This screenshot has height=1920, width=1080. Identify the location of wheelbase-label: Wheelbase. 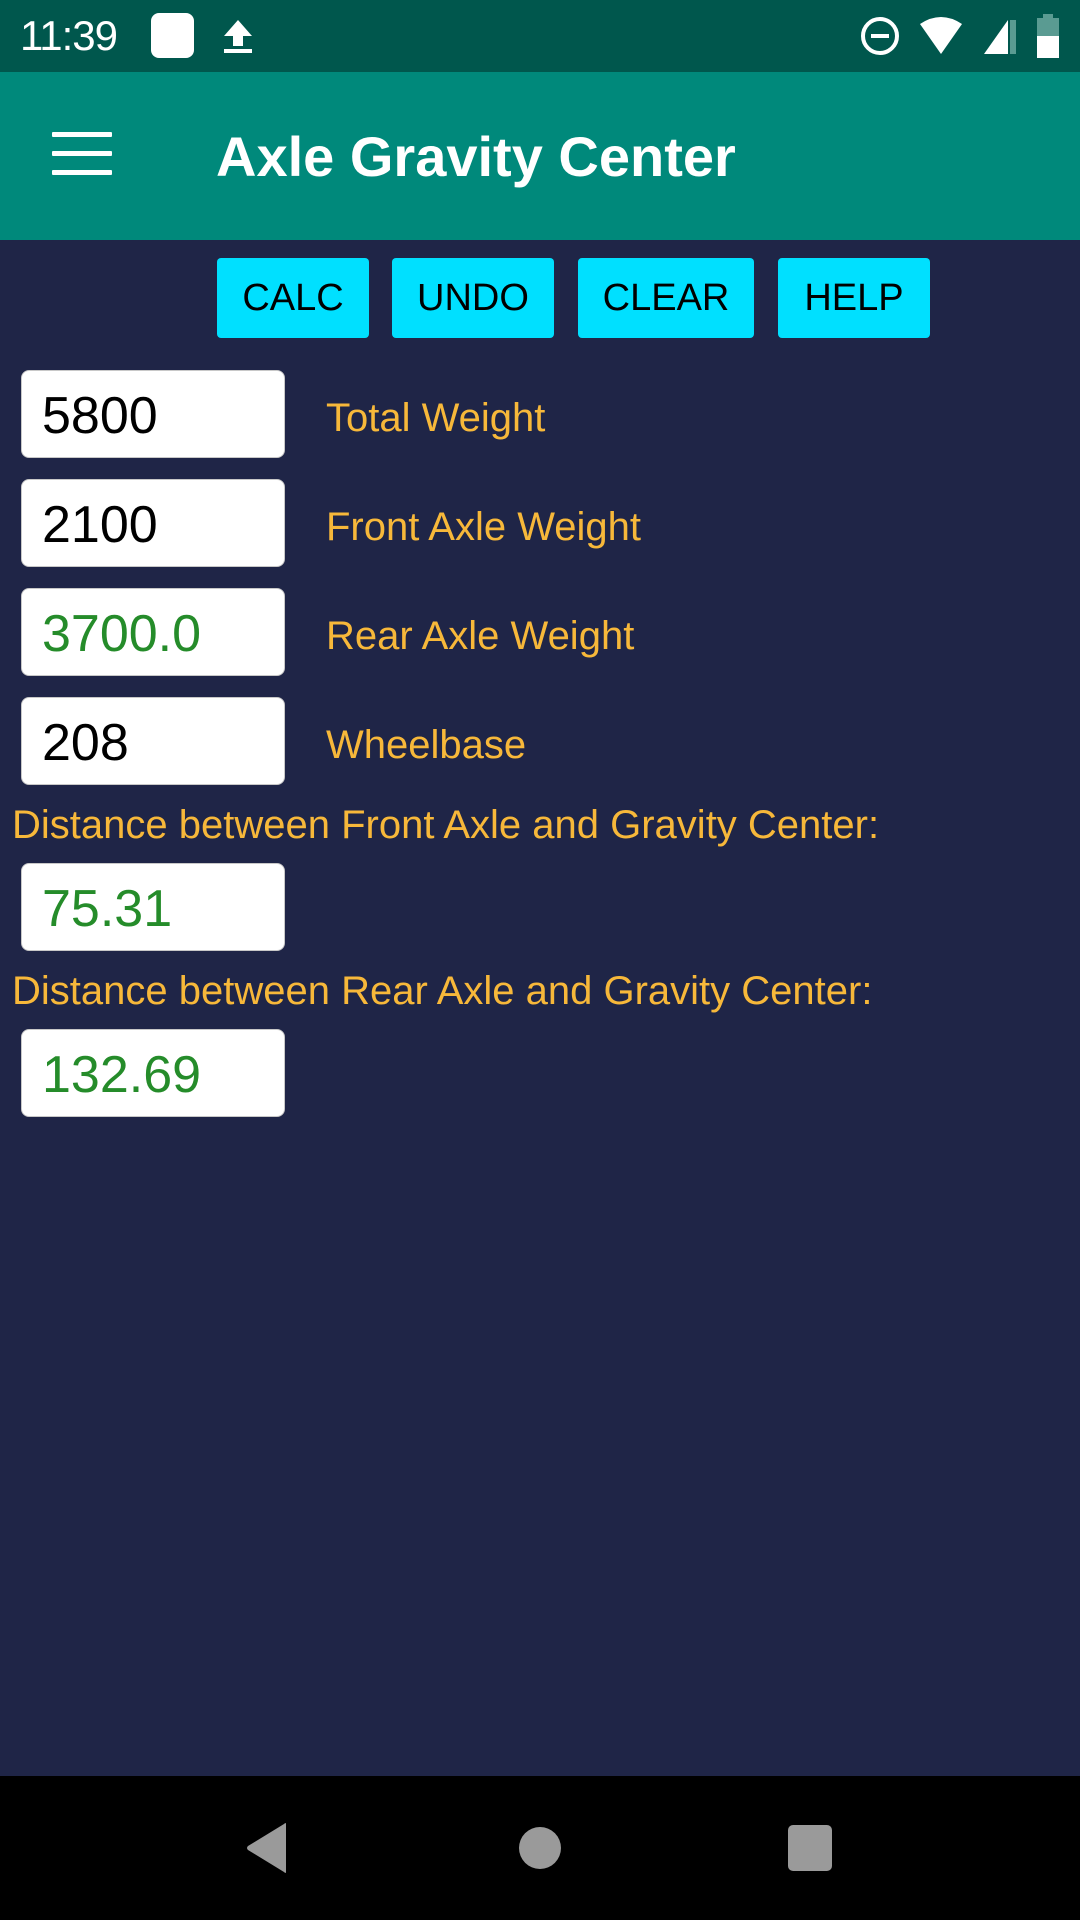
(426, 745).